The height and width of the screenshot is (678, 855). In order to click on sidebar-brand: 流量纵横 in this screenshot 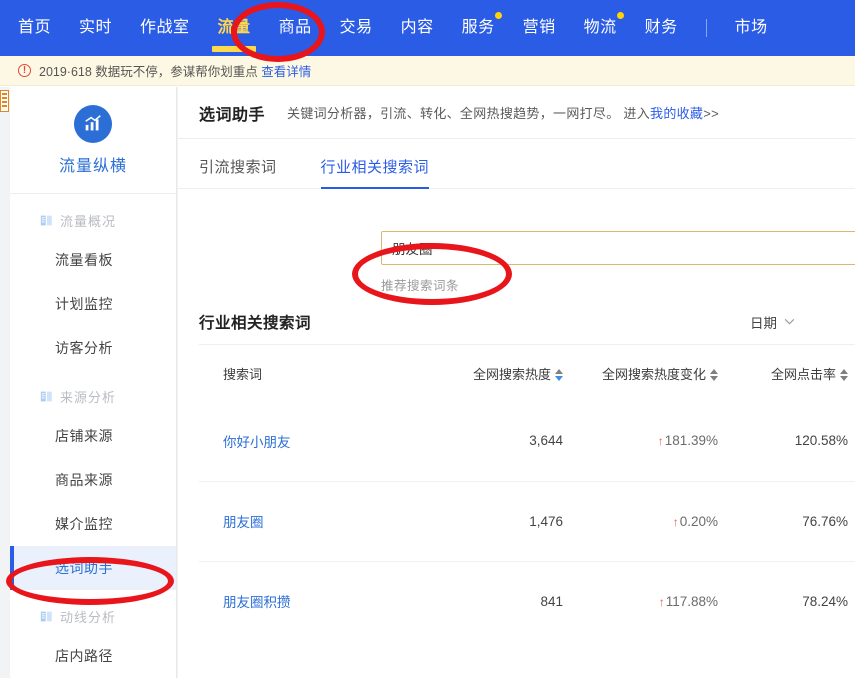, I will do `click(93, 140)`.